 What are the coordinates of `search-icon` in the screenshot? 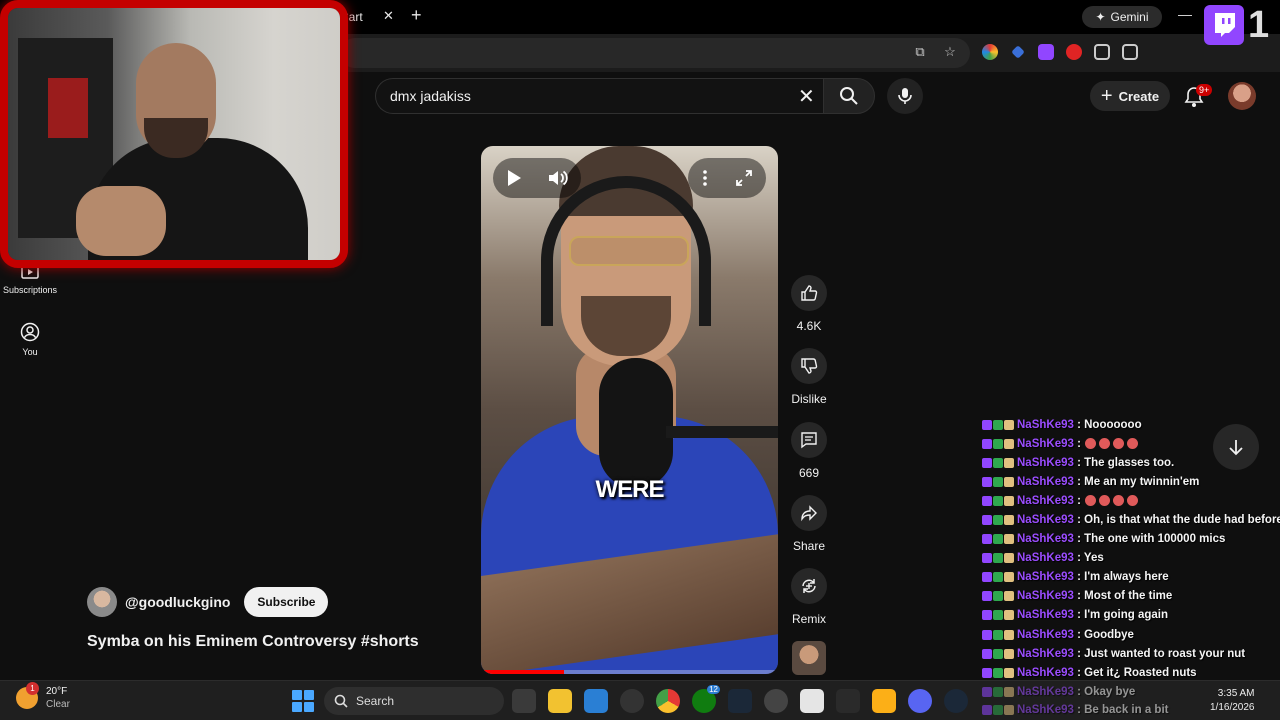 It's located at (849, 96).